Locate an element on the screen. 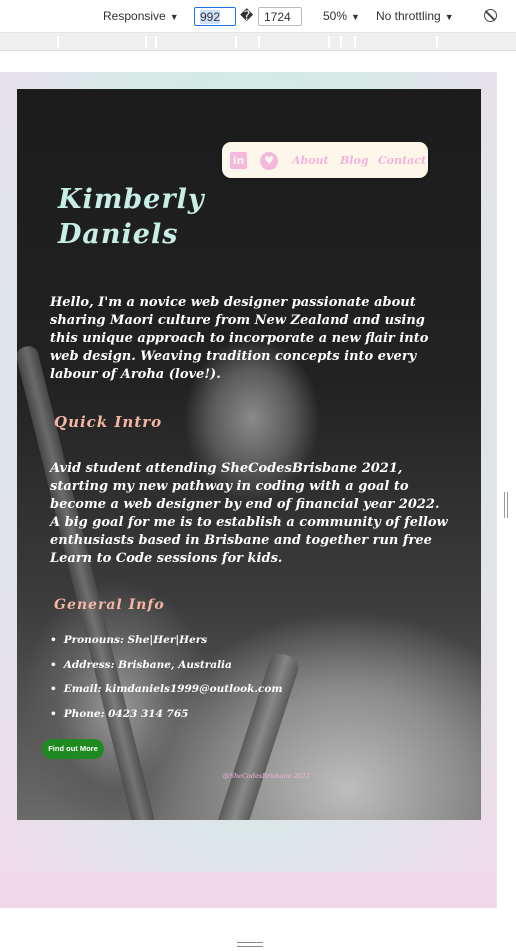 This screenshot has width=516, height=951. nav-link-blog: Blog is located at coordinates (354, 160).